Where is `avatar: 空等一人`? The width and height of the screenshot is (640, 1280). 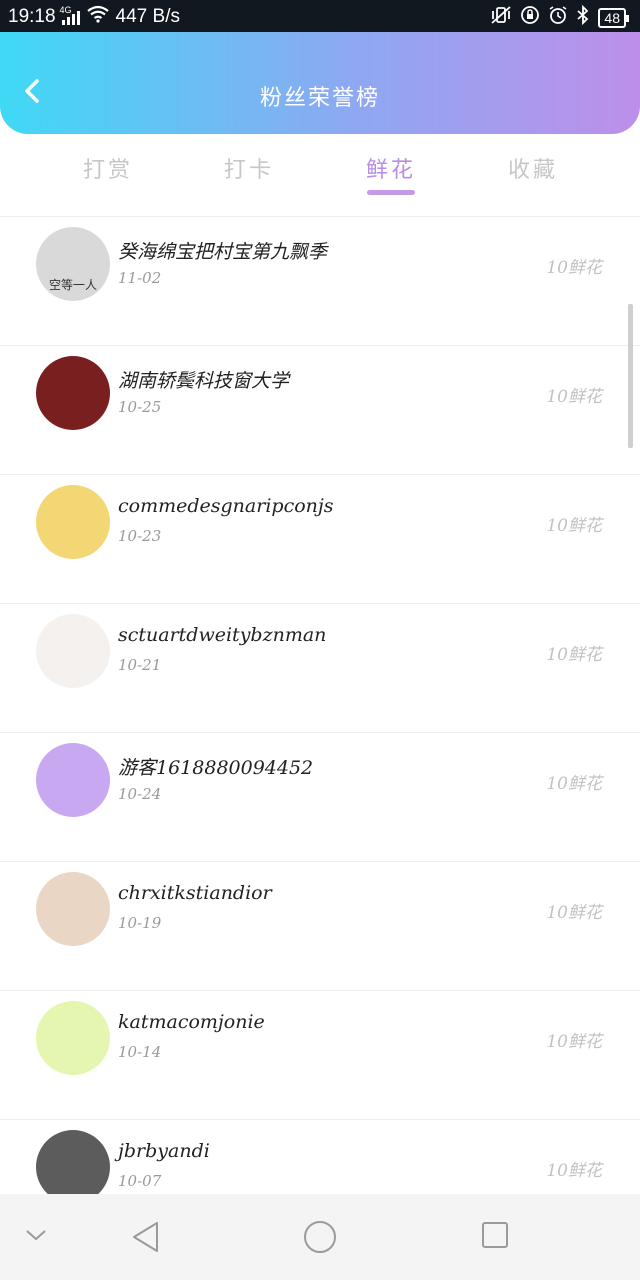
avatar: 空等一人 is located at coordinates (73, 264).